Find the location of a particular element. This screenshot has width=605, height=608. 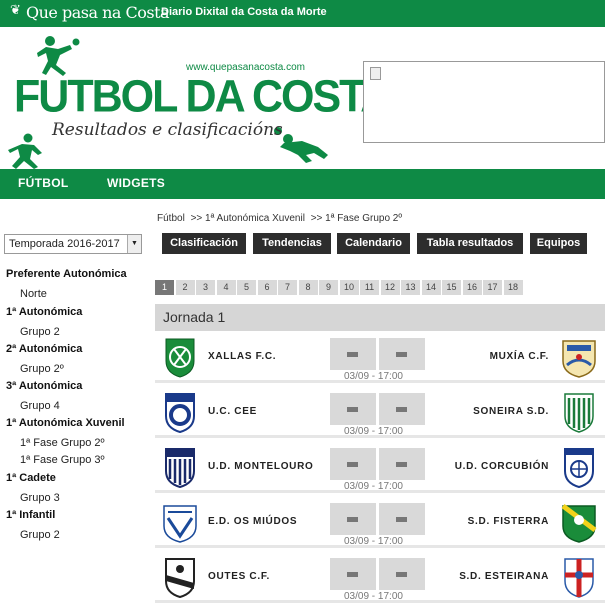

brand-tagline: Diario Dixital da Costa da Morte is located at coordinates (244, 12).